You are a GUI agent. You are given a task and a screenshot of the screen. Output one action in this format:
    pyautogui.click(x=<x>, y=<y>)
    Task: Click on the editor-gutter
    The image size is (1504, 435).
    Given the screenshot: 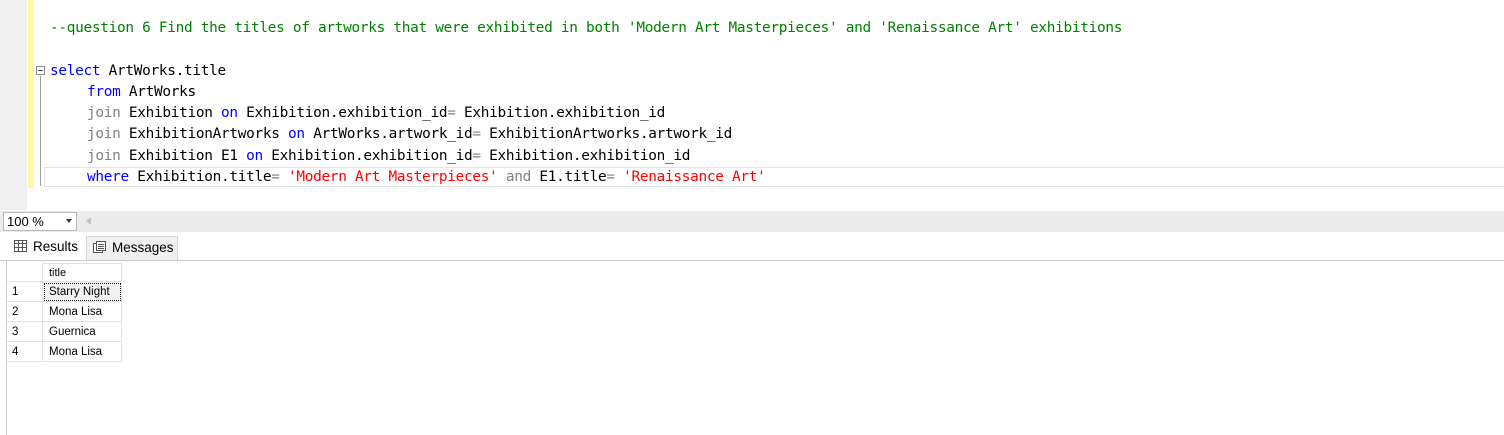 What is the action you would take?
    pyautogui.click(x=13, y=105)
    